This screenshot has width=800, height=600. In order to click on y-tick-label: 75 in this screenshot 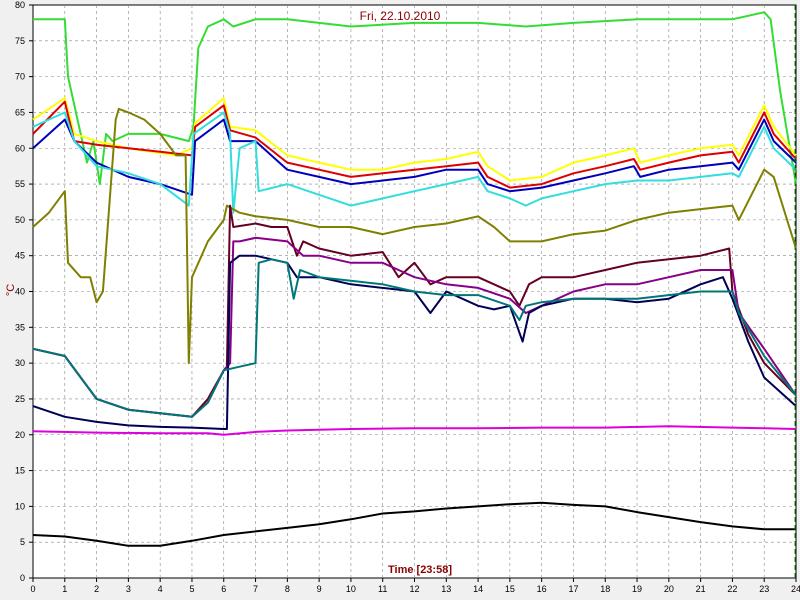, I will do `click(20, 41)`.